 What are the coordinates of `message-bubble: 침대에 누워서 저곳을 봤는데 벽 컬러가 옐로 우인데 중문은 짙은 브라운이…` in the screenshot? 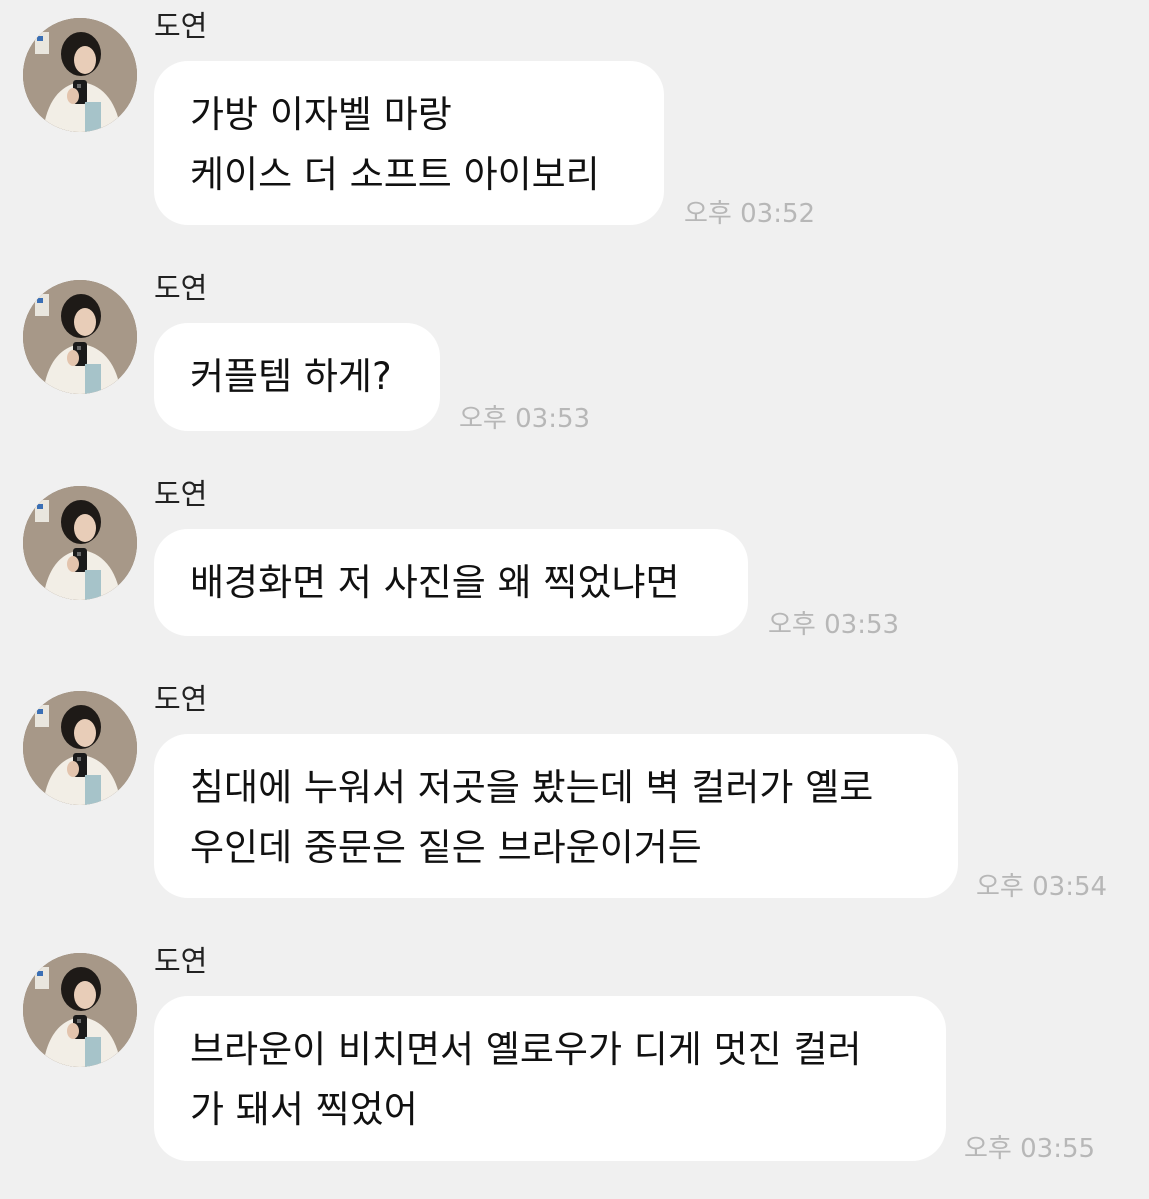 It's located at (556, 816).